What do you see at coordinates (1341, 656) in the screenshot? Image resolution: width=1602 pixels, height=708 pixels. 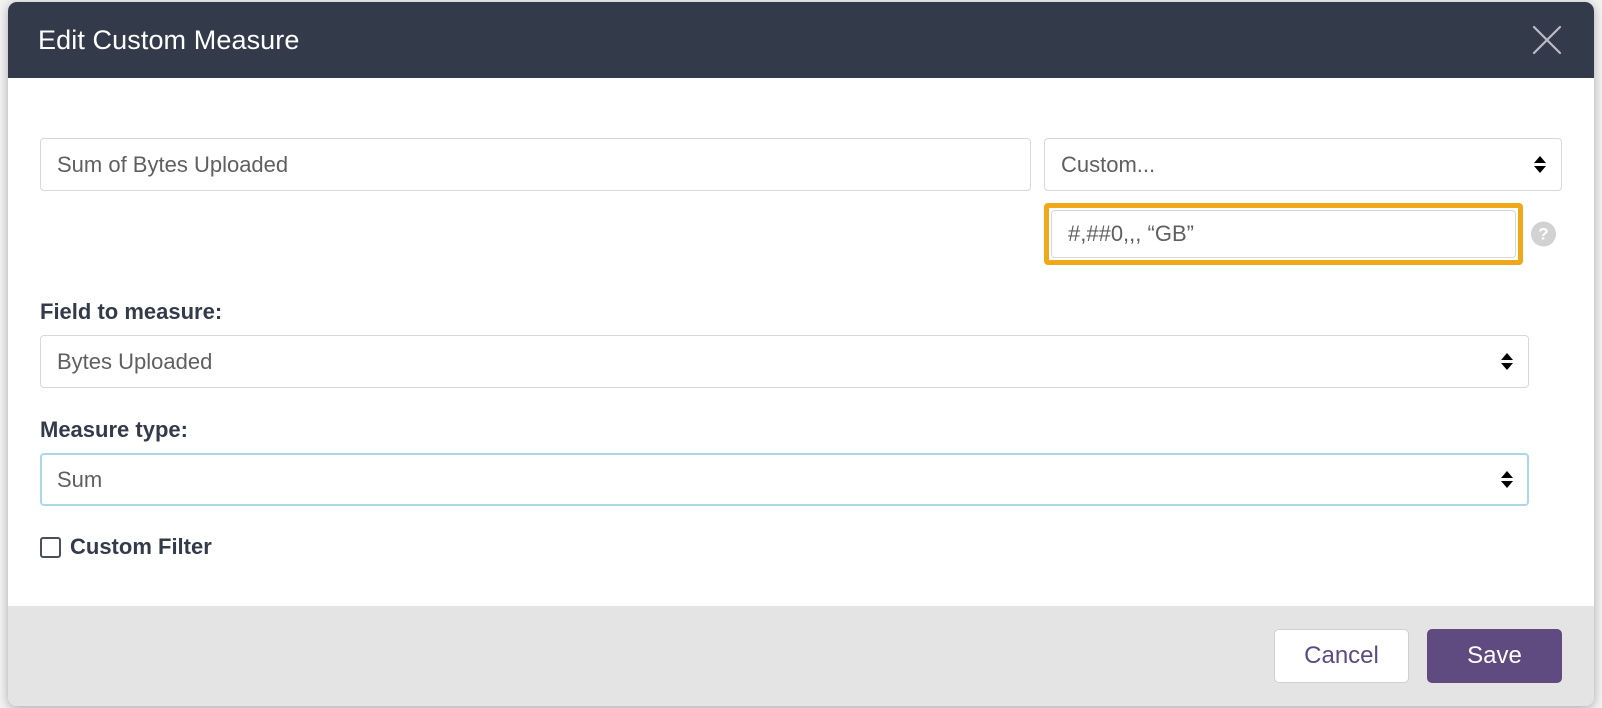 I see `cancel-button: Cancel` at bounding box center [1341, 656].